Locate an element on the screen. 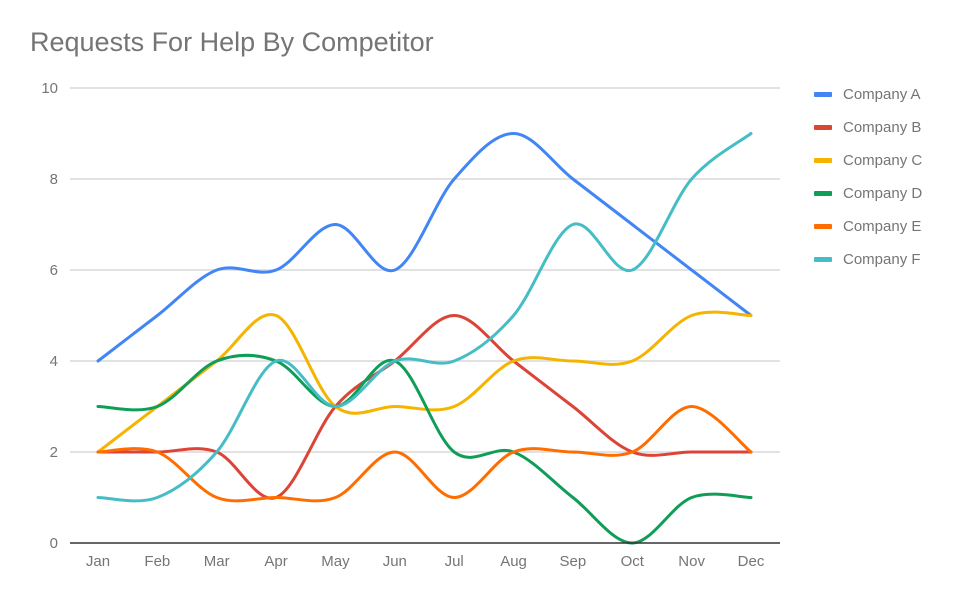  x-tick-label: Jun is located at coordinates (395, 561).